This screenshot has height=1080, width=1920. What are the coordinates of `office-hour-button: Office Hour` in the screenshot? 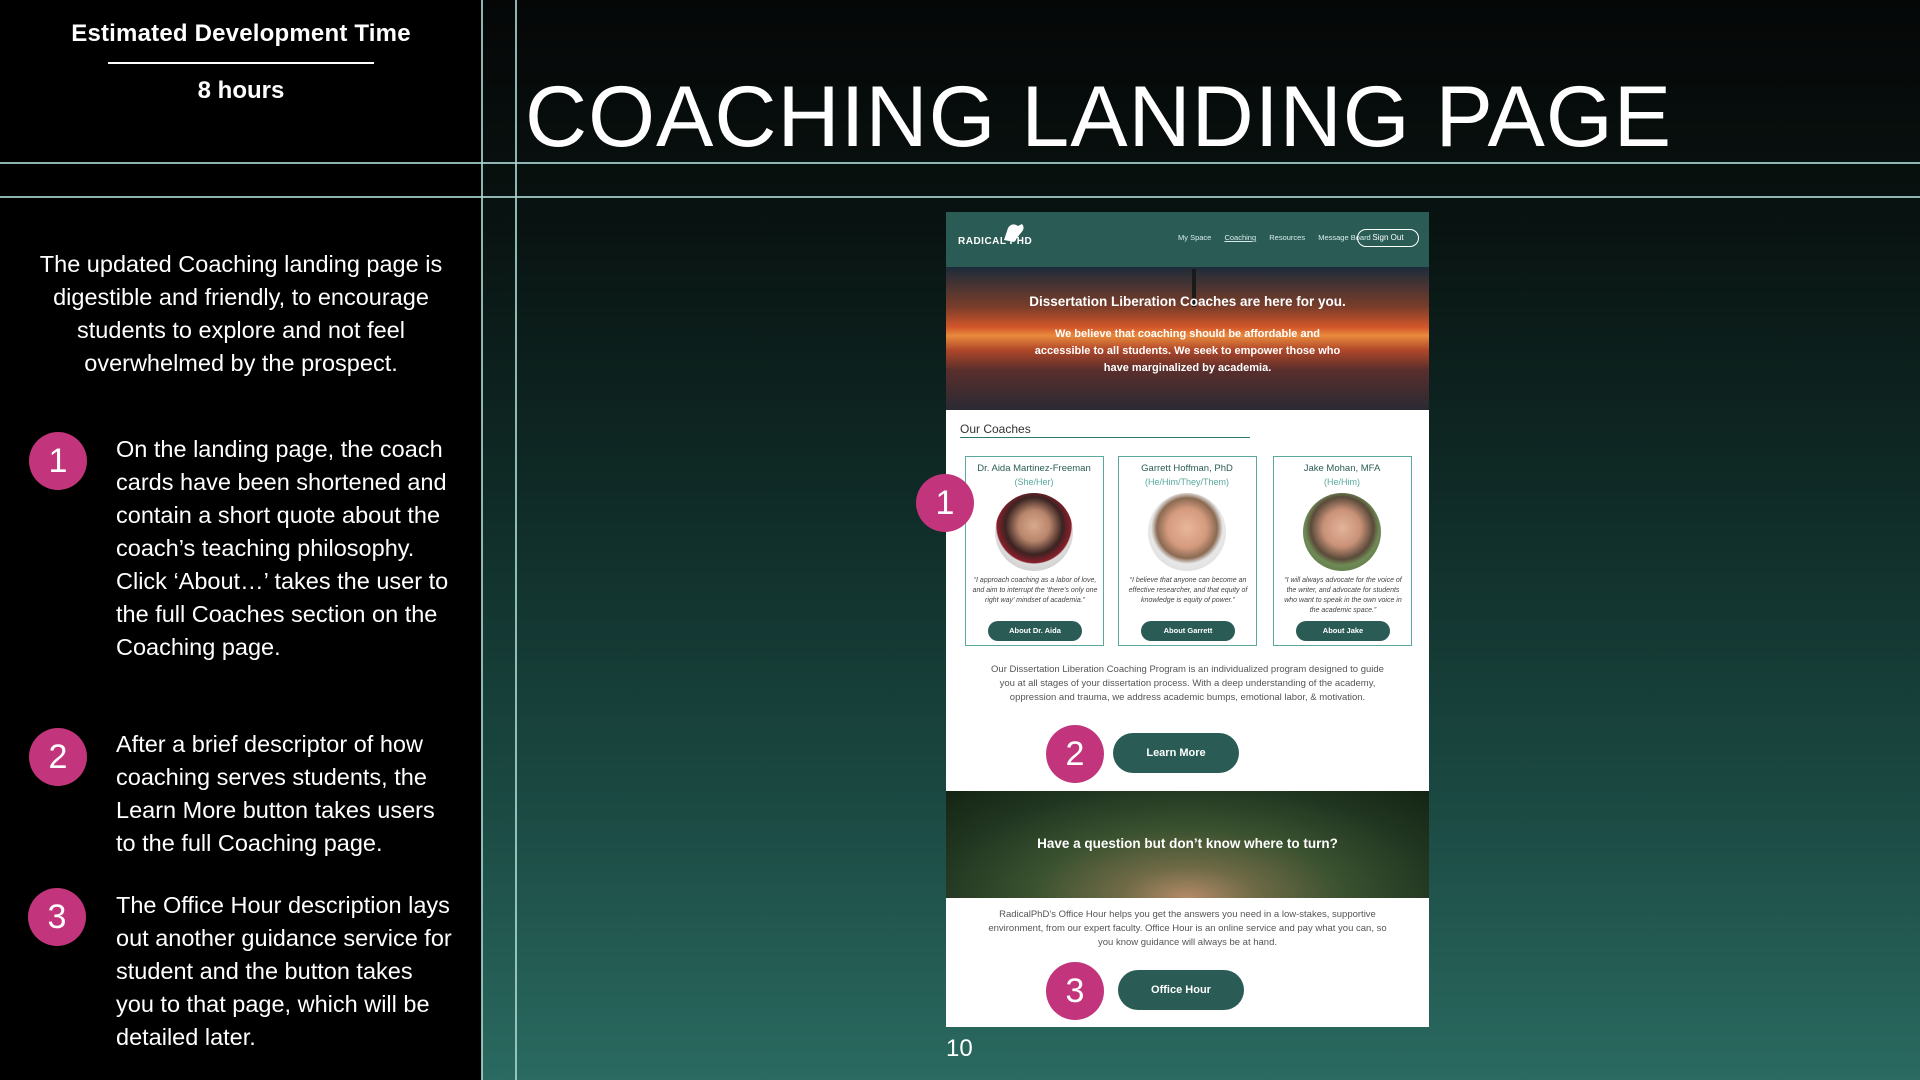 It's located at (1181, 990).